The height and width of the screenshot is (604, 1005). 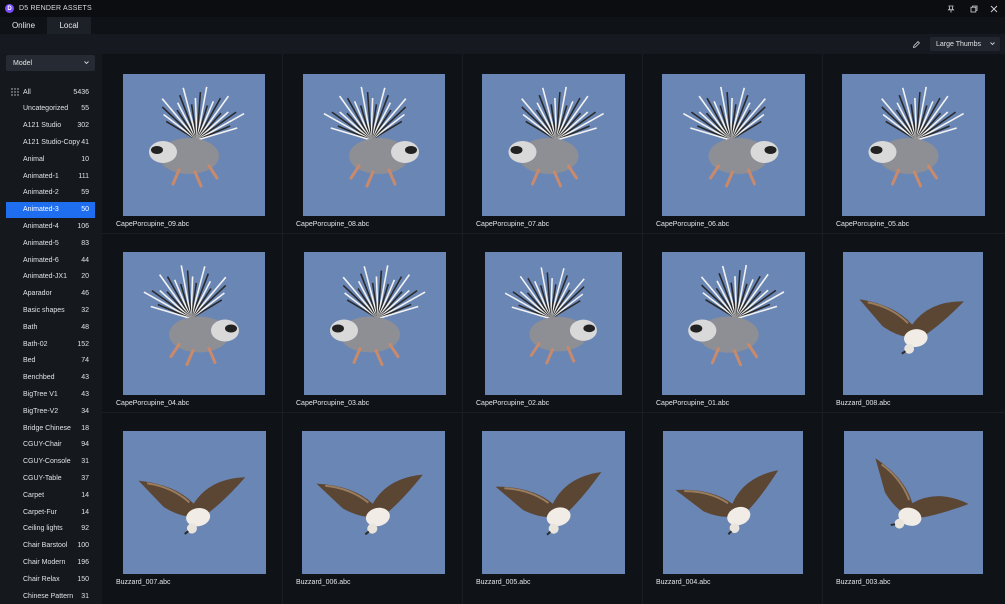 I want to click on category-count: 31, so click(x=85, y=462).